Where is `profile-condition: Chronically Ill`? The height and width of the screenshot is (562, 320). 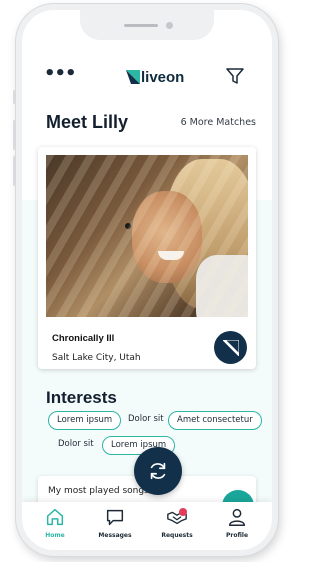
profile-condition: Chronically Ill is located at coordinates (83, 338).